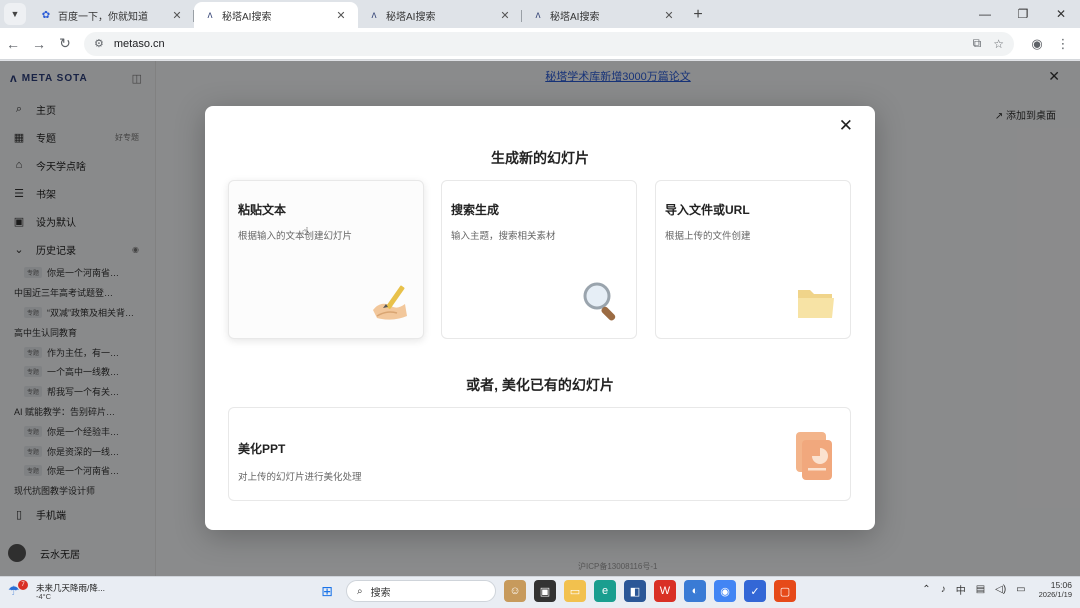  Describe the element at coordinates (380, 593) in the screenshot. I see `taskbar-search-label: 搜索` at that location.